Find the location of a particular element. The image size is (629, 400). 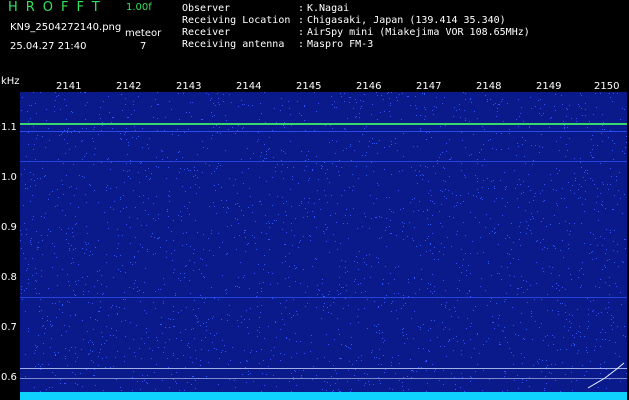

x-tick-label: 2143 is located at coordinates (189, 86).